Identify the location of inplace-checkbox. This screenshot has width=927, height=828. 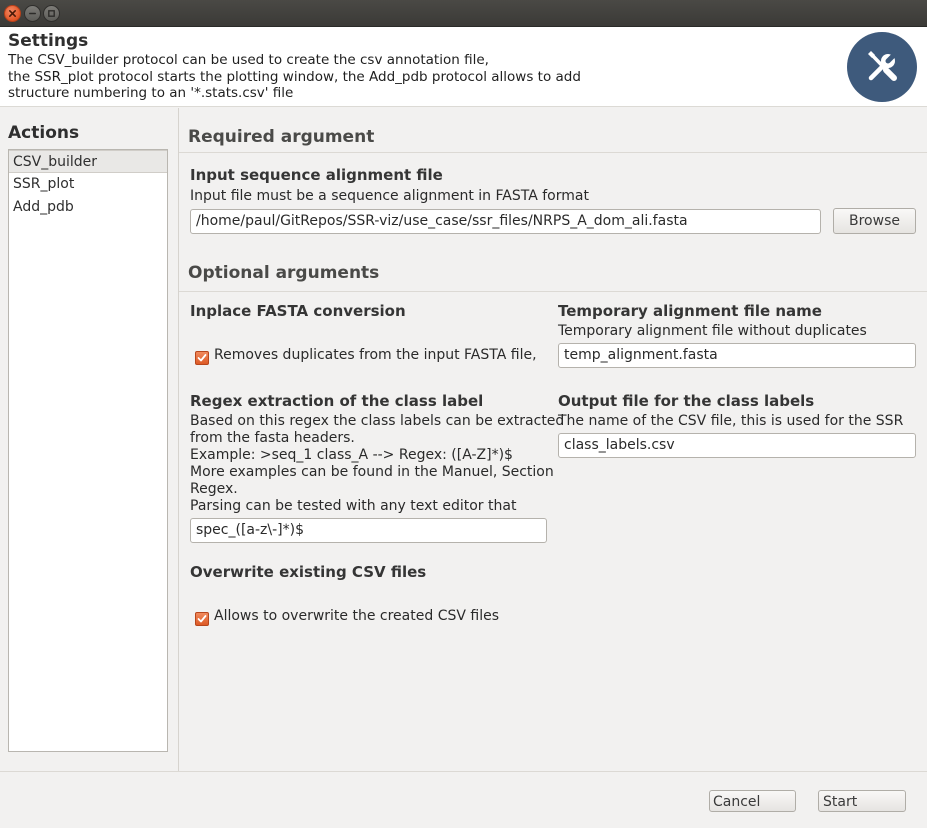
(202, 358).